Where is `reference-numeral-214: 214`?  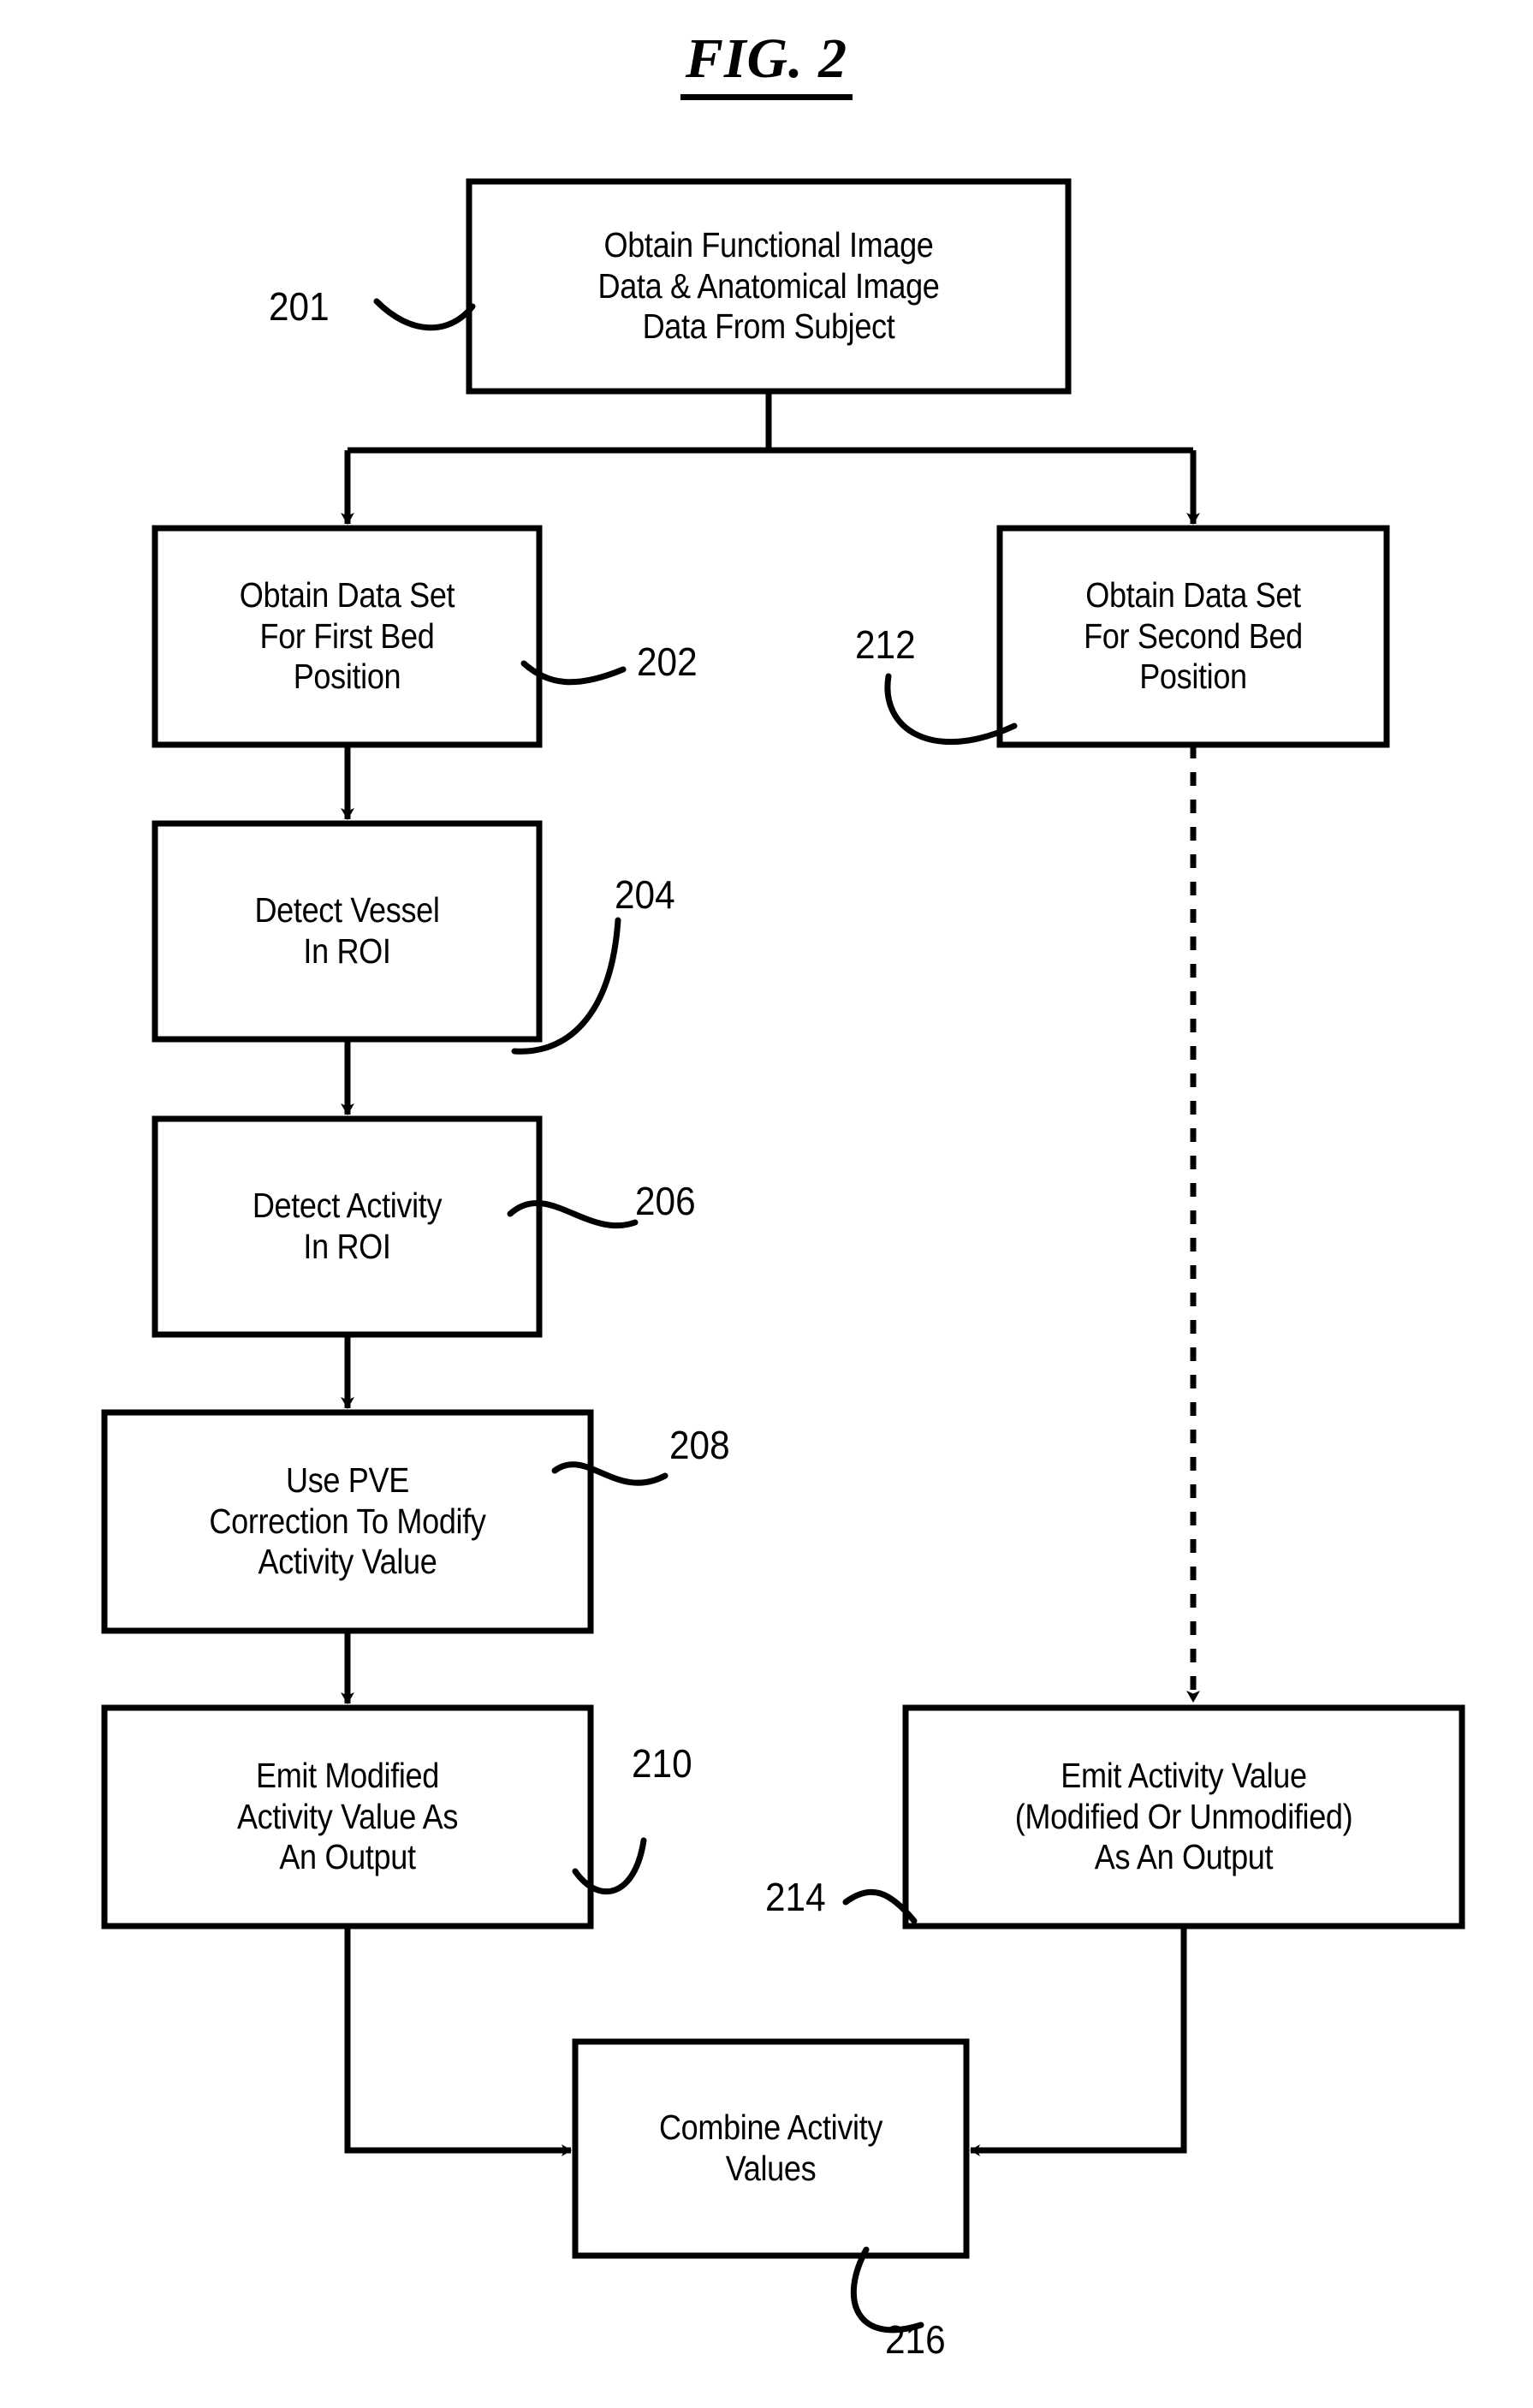
reference-numeral-214: 214 is located at coordinates (795, 1897).